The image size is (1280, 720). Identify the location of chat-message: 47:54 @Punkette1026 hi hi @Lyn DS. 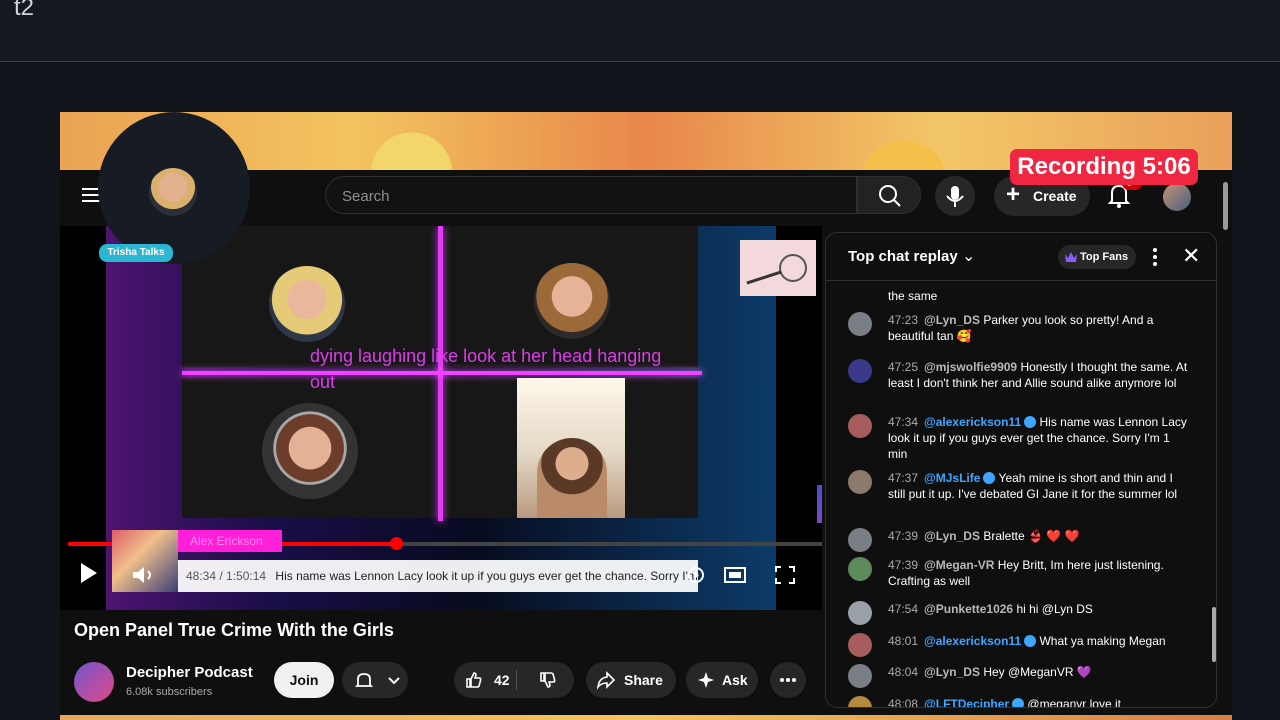
(1018, 613).